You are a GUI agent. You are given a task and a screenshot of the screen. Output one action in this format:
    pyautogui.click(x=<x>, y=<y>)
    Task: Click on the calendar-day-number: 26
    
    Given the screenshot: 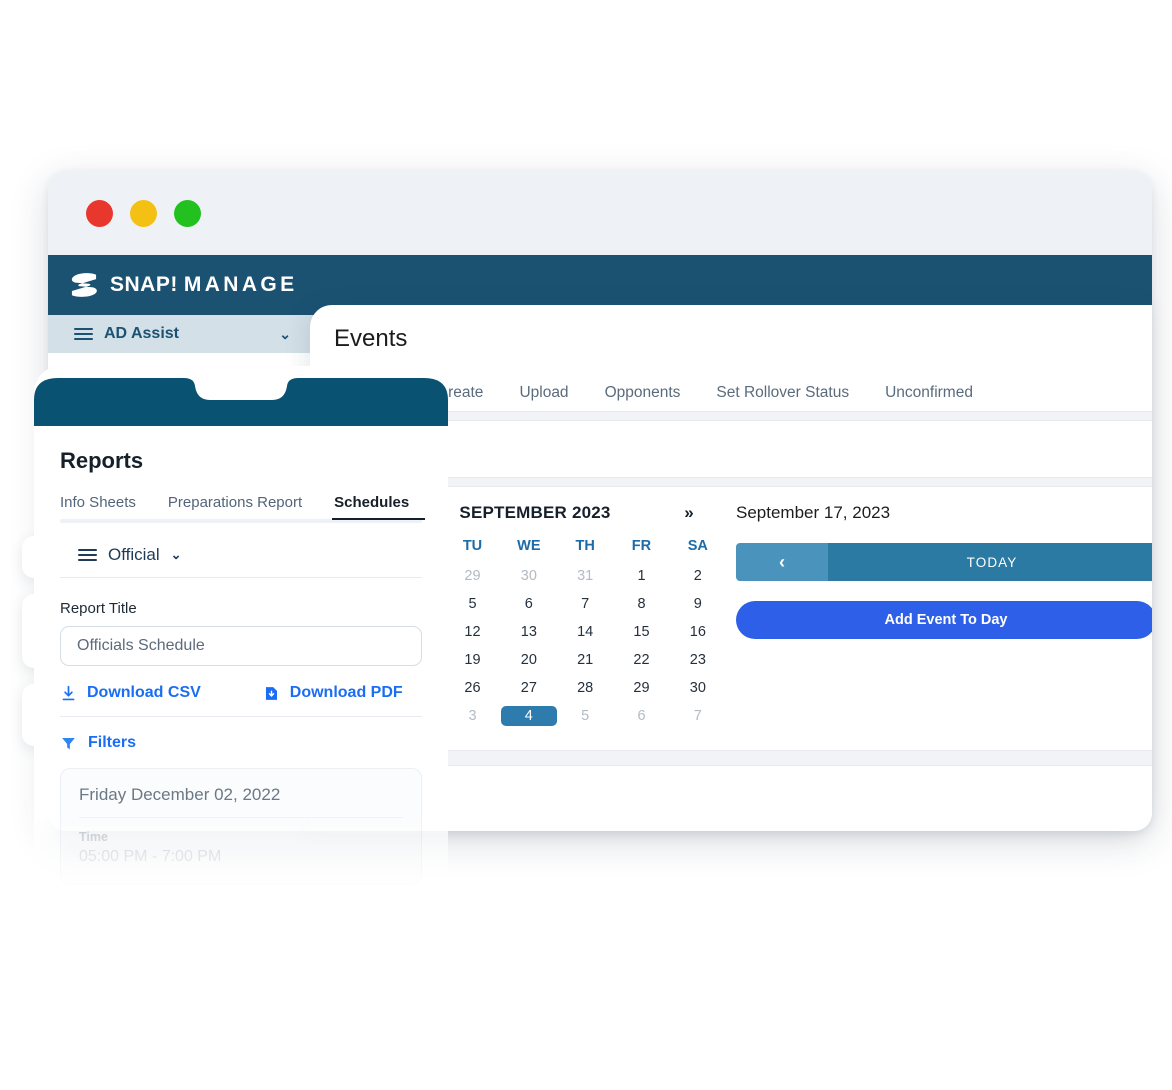 What is the action you would take?
    pyautogui.click(x=472, y=688)
    